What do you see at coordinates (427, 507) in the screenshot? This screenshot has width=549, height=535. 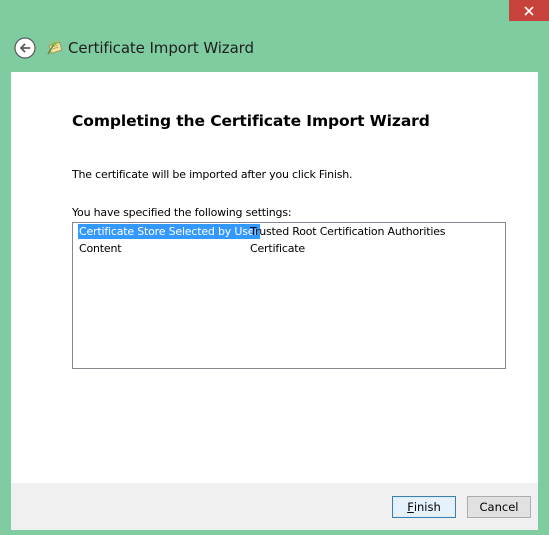 I see `finish-label: inish` at bounding box center [427, 507].